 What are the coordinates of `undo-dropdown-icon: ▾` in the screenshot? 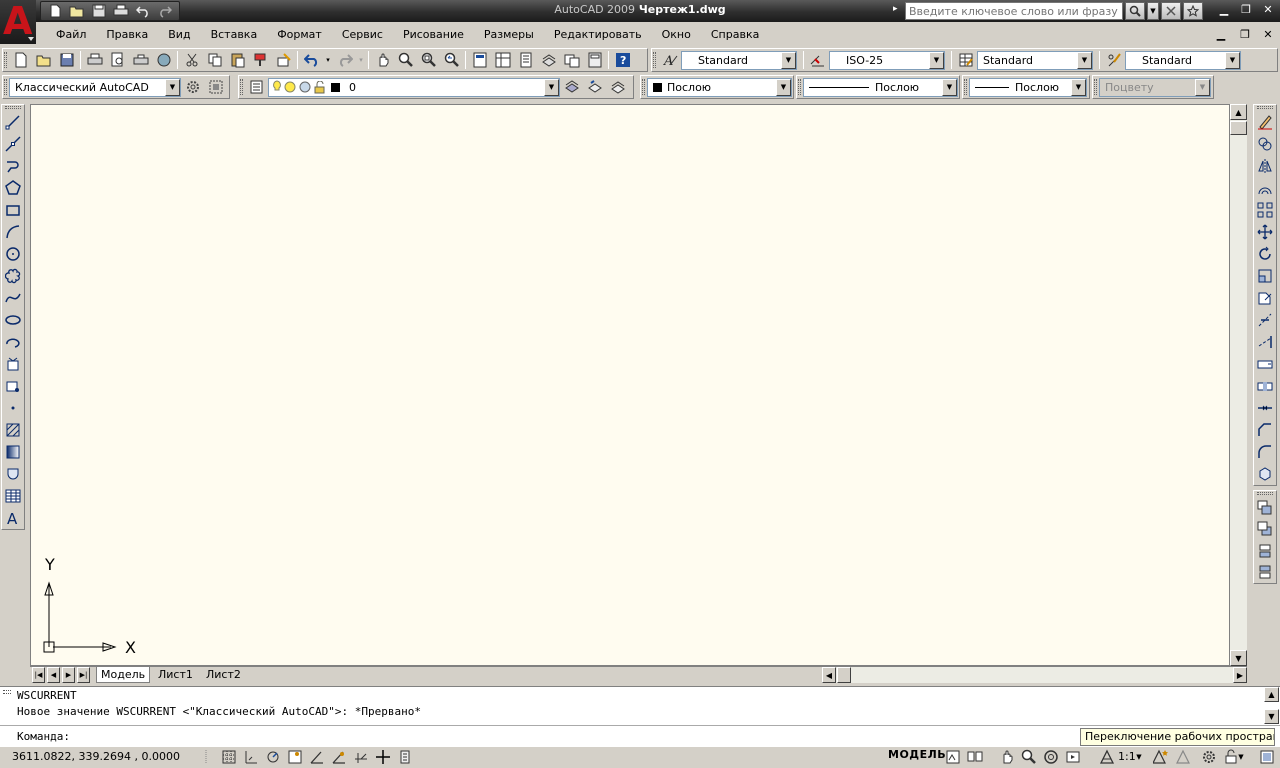 It's located at (328, 60).